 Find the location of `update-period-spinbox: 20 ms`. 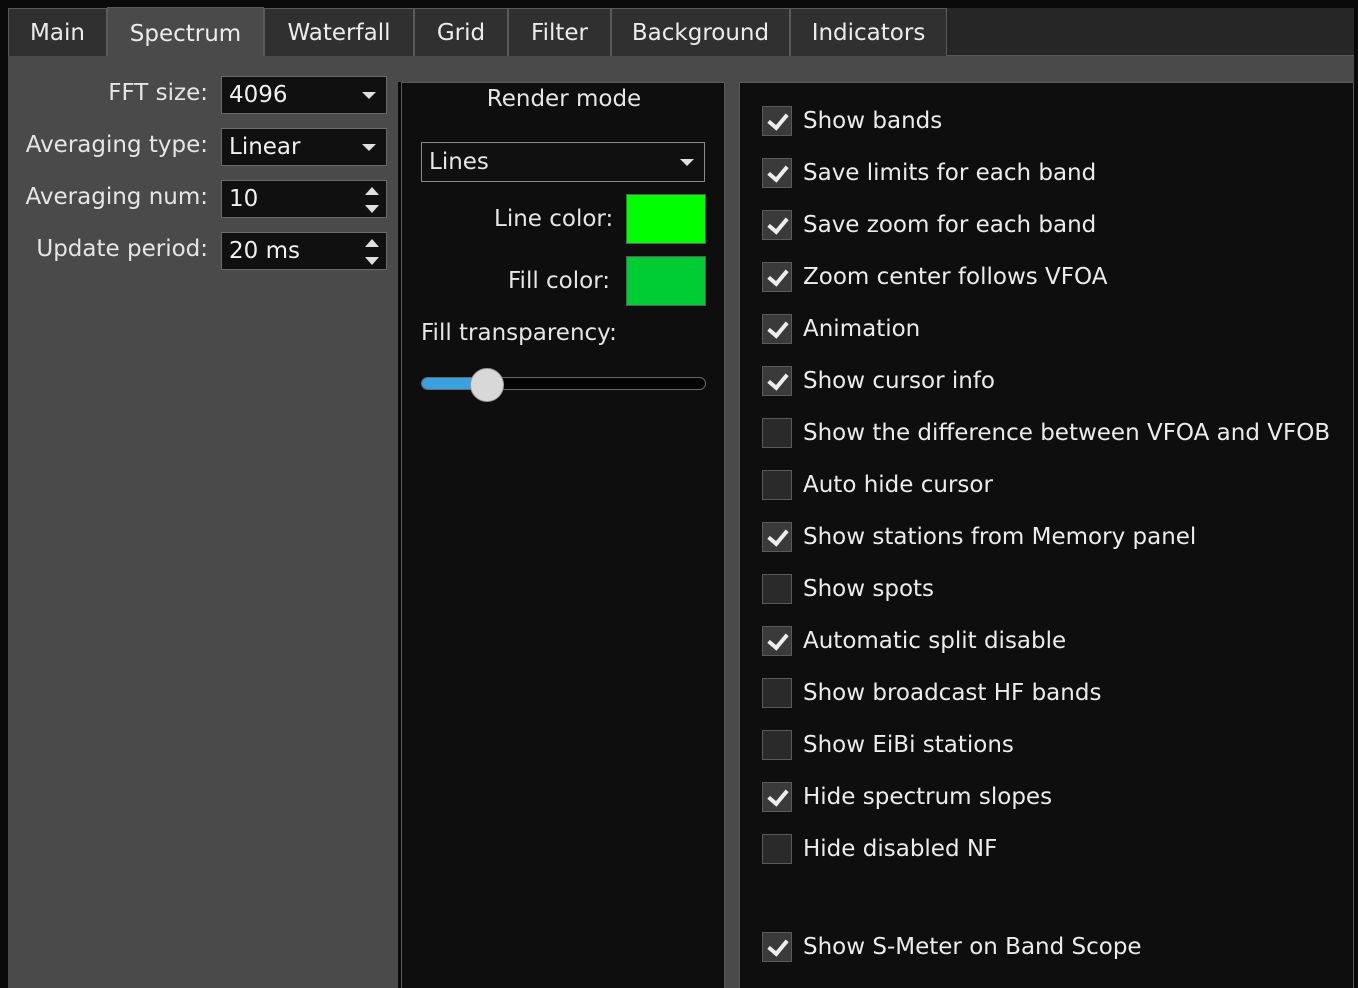

update-period-spinbox: 20 ms is located at coordinates (304, 251).